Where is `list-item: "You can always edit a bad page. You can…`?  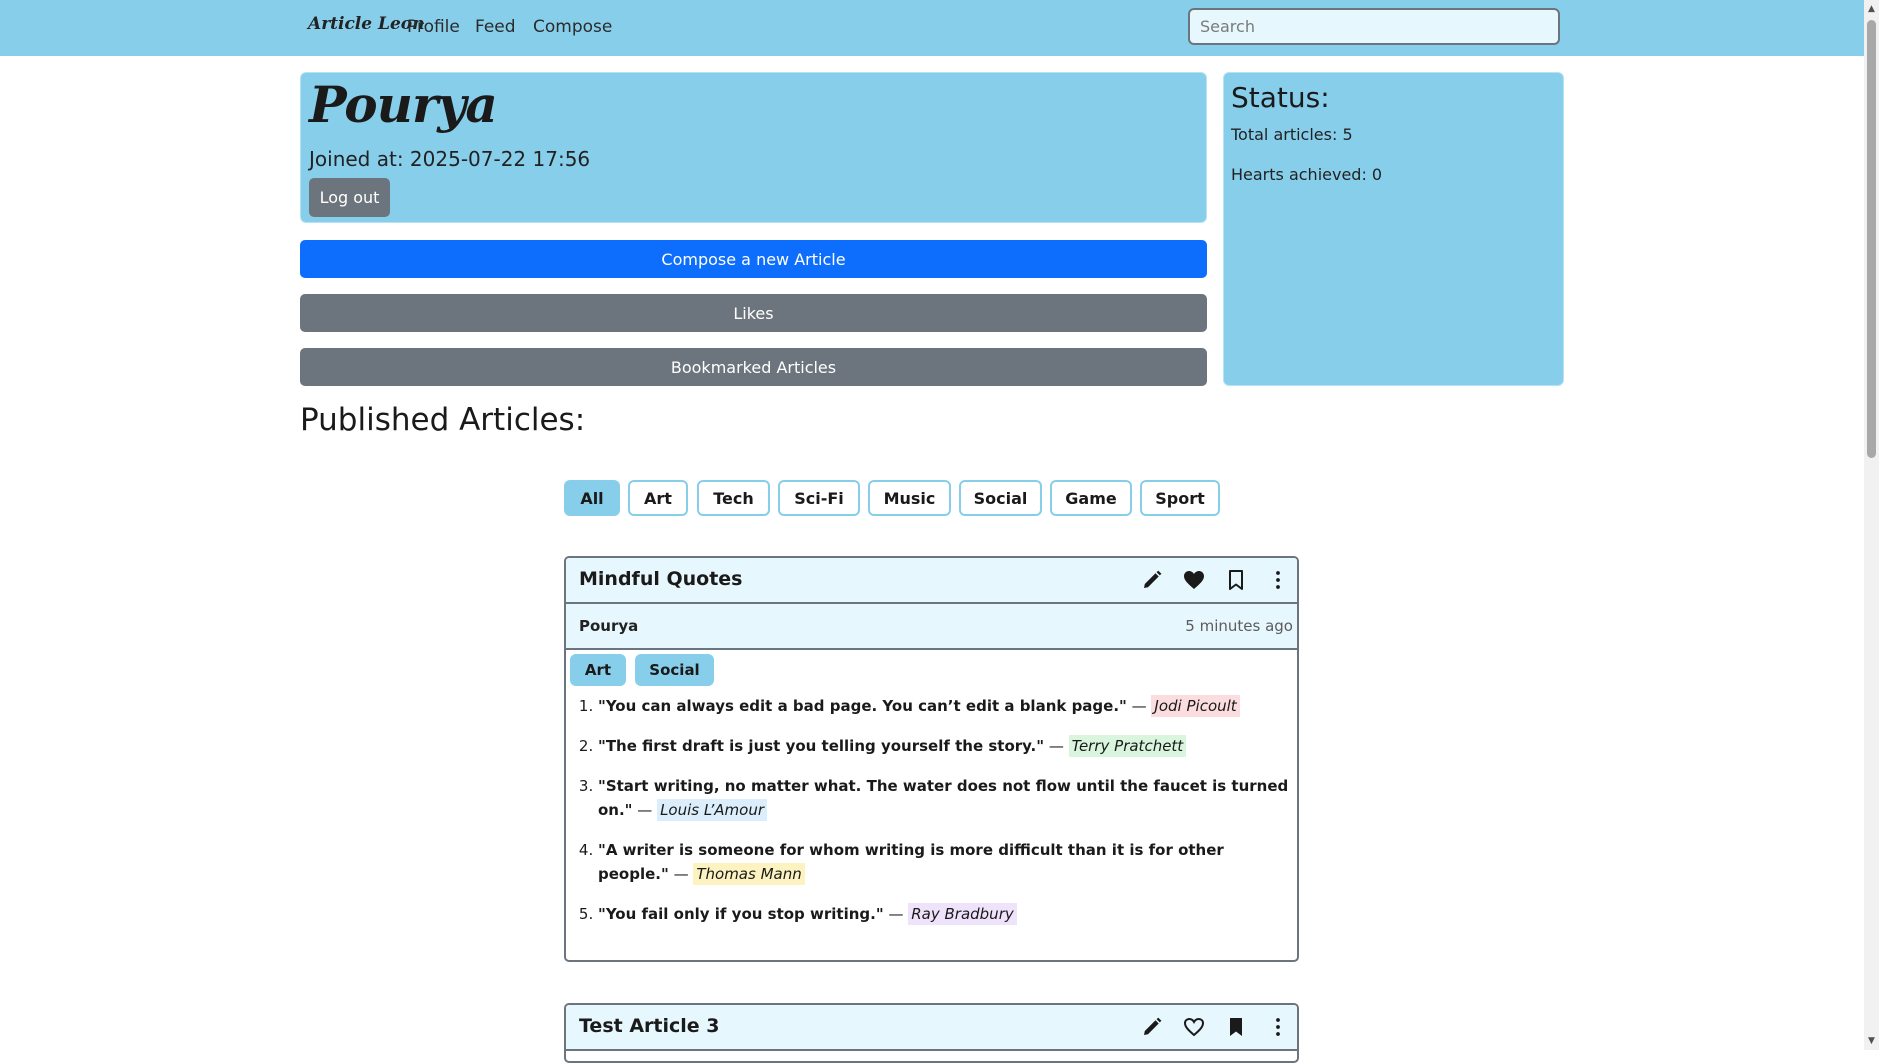 list-item: "You can always edit a bad page. You can… is located at coordinates (947, 706).